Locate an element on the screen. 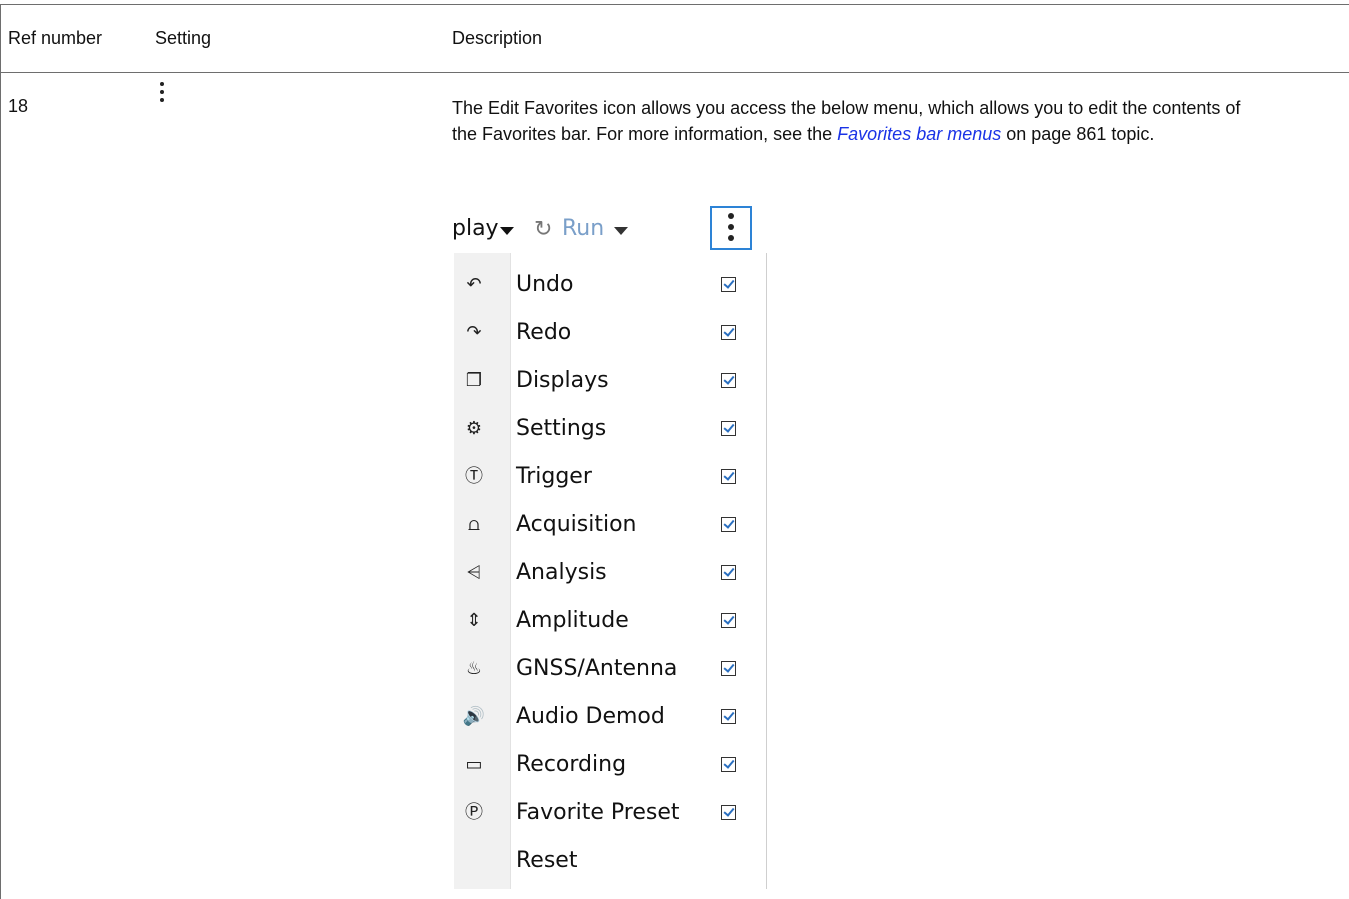  gear-icon: ⚙ is located at coordinates (474, 428).